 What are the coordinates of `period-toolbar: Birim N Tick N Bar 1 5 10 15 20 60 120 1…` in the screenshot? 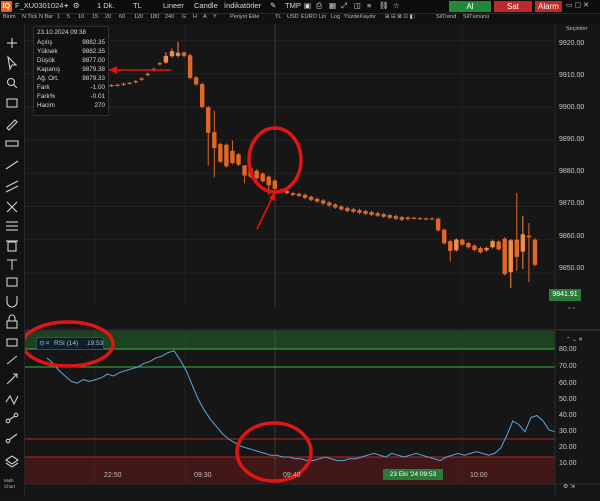 It's located at (300, 19).